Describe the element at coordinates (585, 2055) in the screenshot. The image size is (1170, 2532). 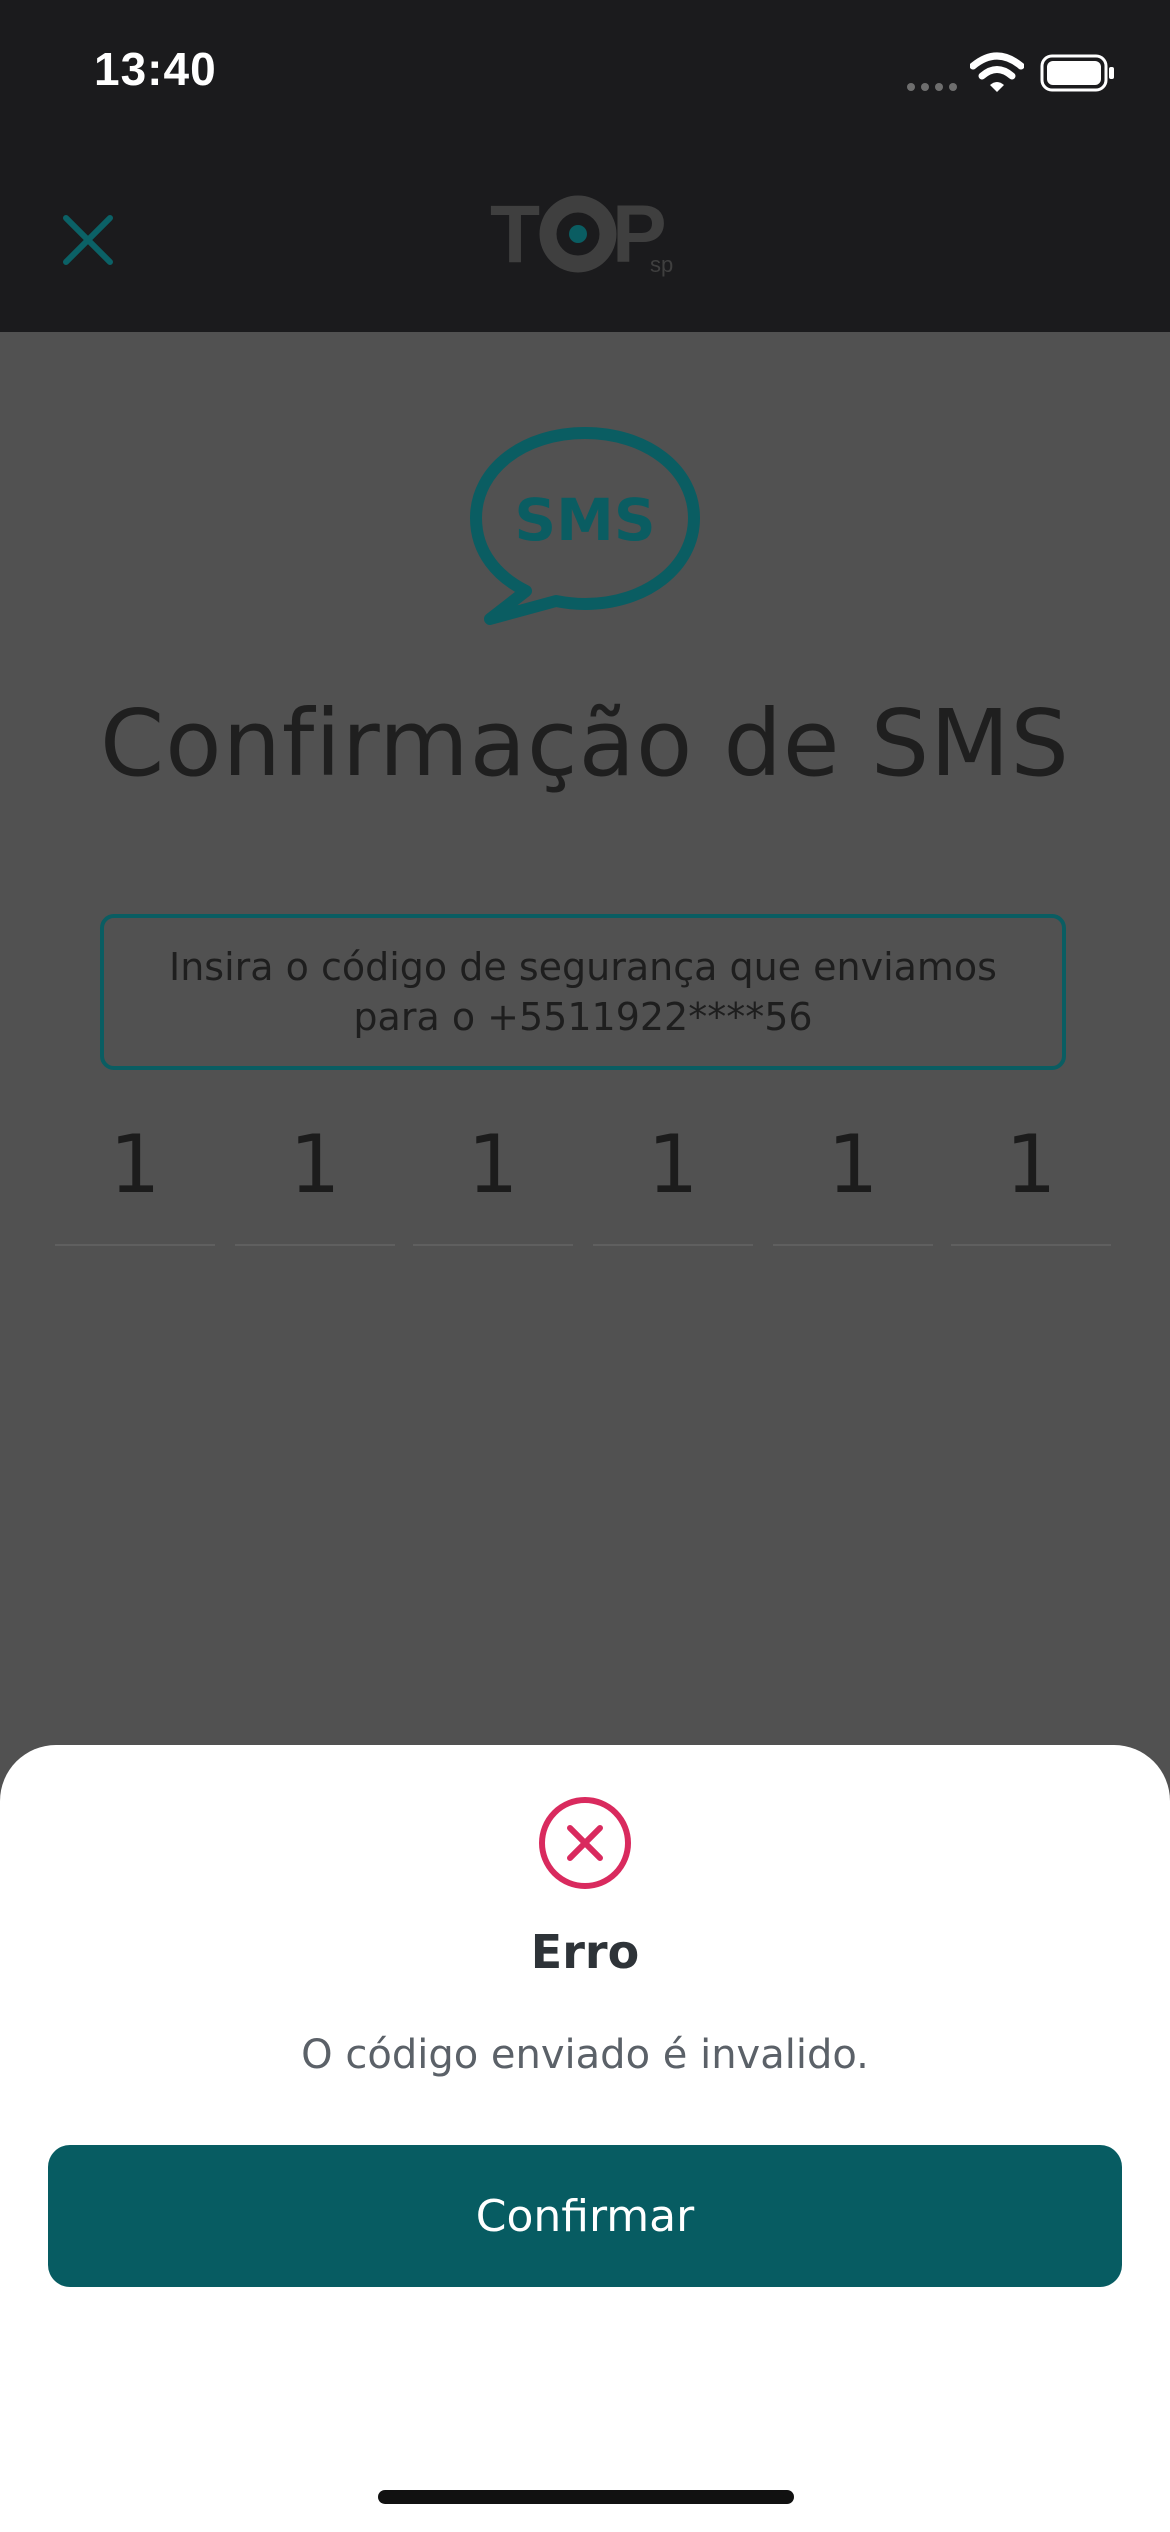
I see `dialog-message: O código enviado é invalido.` at that location.